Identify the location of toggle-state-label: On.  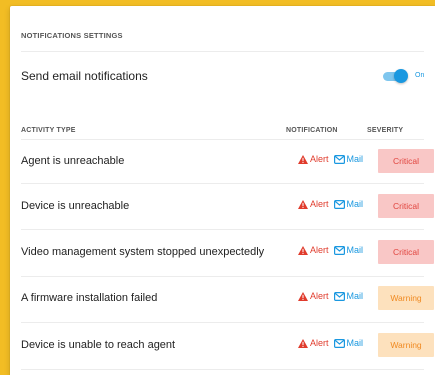
(420, 75).